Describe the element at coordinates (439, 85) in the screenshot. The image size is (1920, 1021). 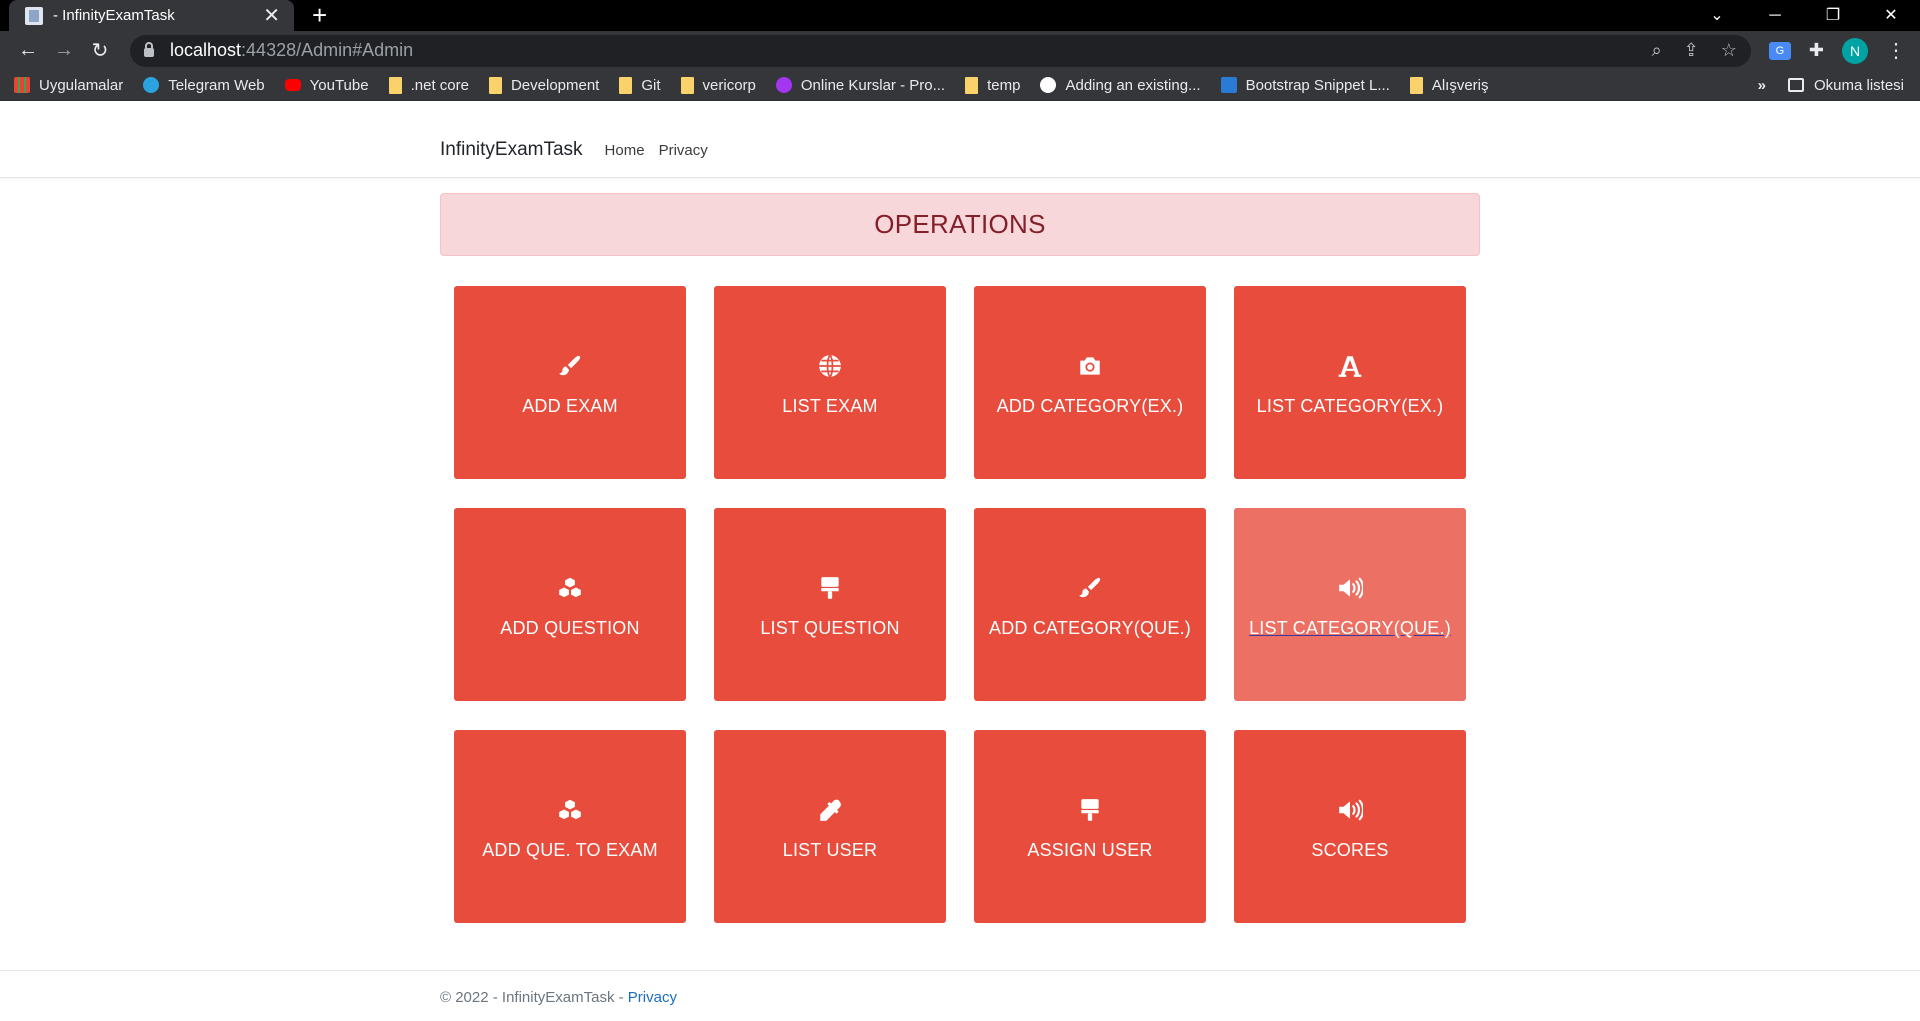
I see `bookmark-label: .net core` at that location.